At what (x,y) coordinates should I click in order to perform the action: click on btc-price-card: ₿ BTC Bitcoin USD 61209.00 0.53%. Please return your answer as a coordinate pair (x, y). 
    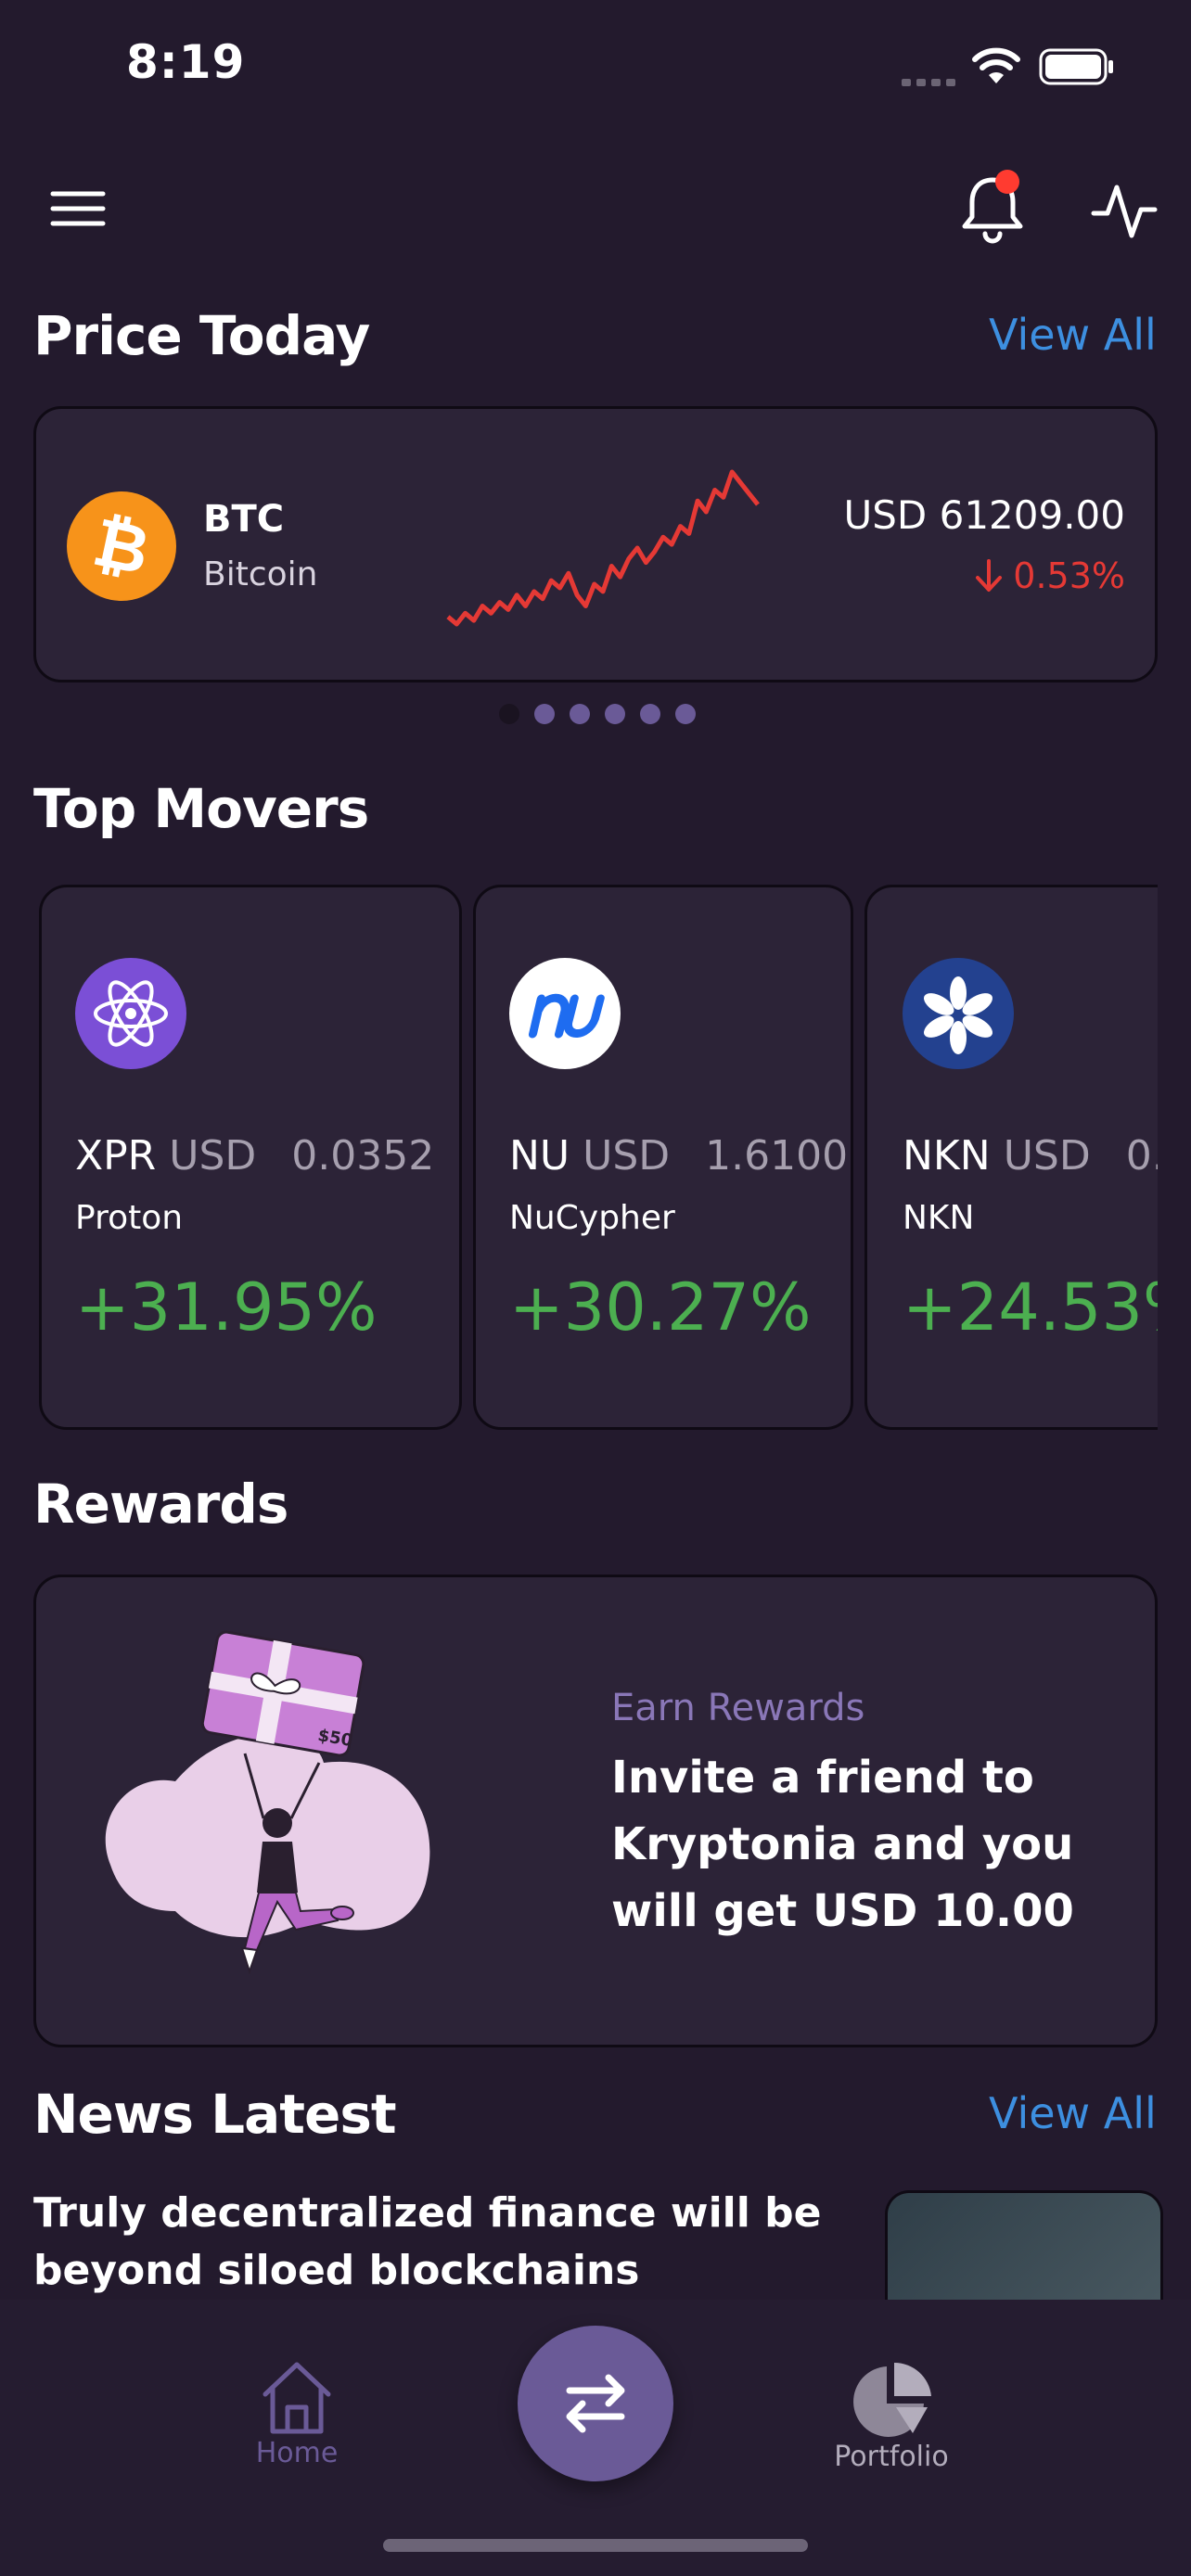
    Looking at the image, I should click on (595, 544).